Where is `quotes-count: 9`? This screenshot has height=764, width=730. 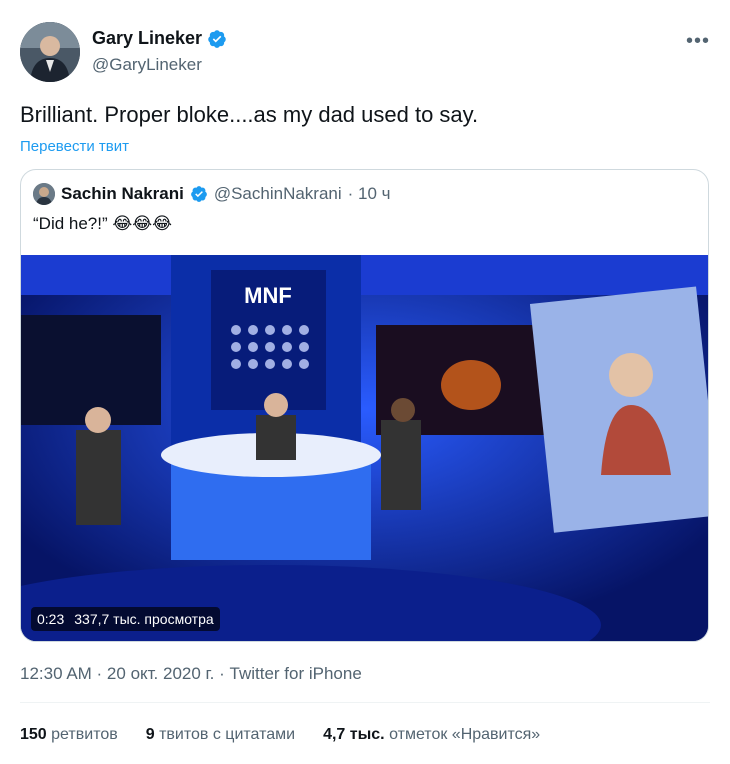
quotes-count: 9 is located at coordinates (150, 734).